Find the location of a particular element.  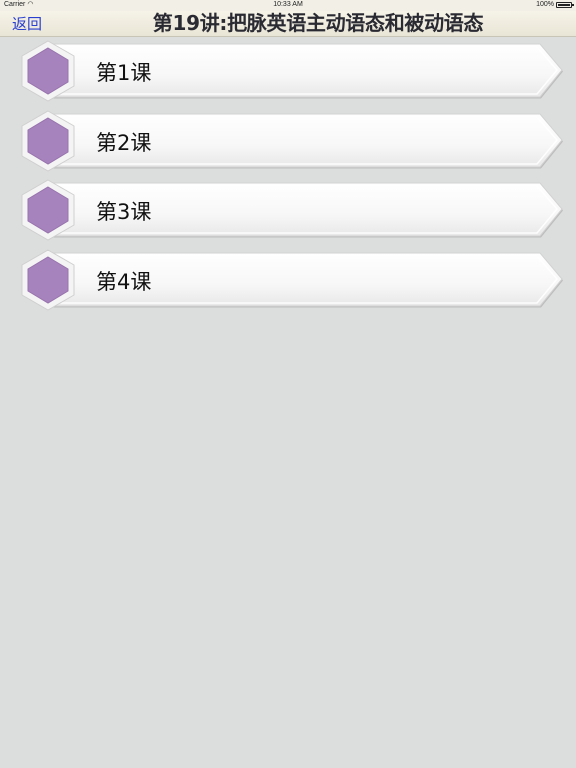

status-time: 10:33 AM is located at coordinates (288, 4).